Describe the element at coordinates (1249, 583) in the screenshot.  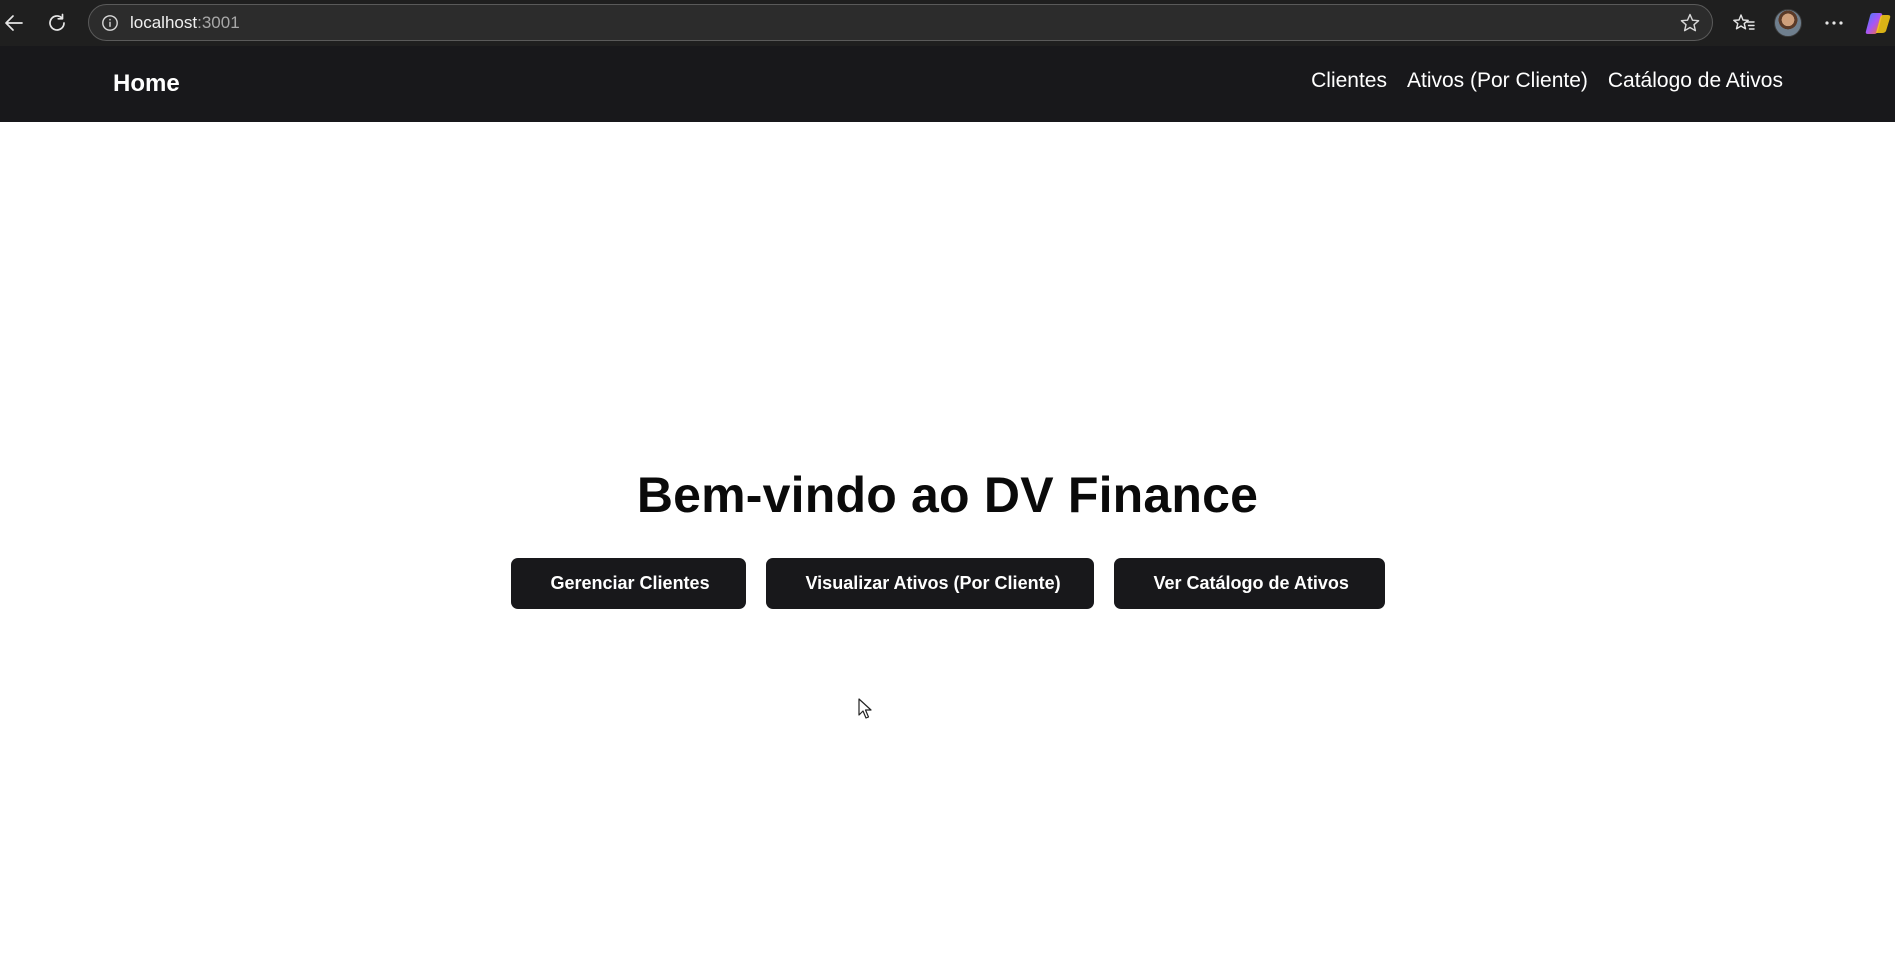
I see `ver-catalogo-button: Ver Catálogo de Ativos` at that location.